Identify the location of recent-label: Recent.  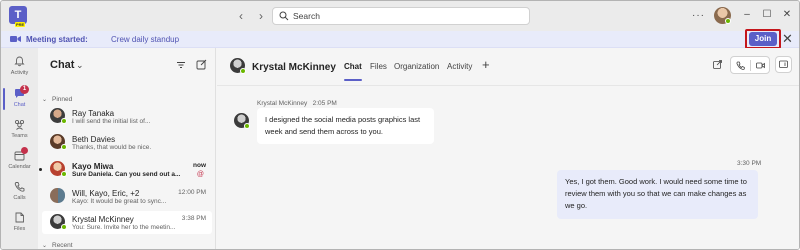
(62, 245).